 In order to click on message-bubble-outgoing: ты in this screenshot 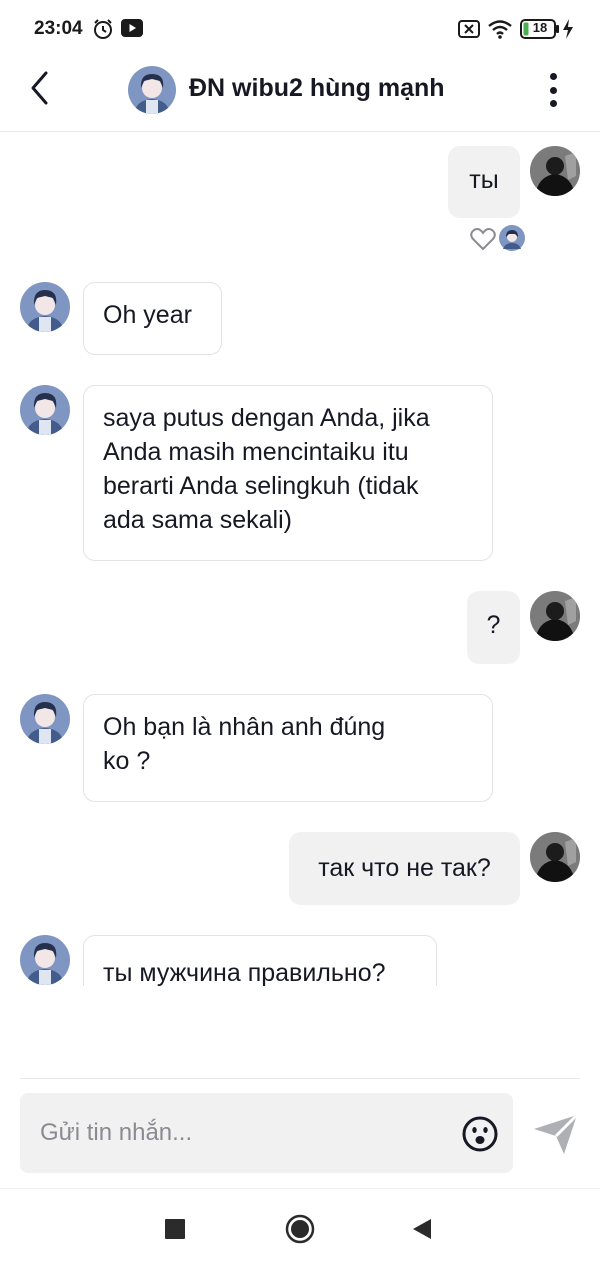, I will do `click(484, 182)`.